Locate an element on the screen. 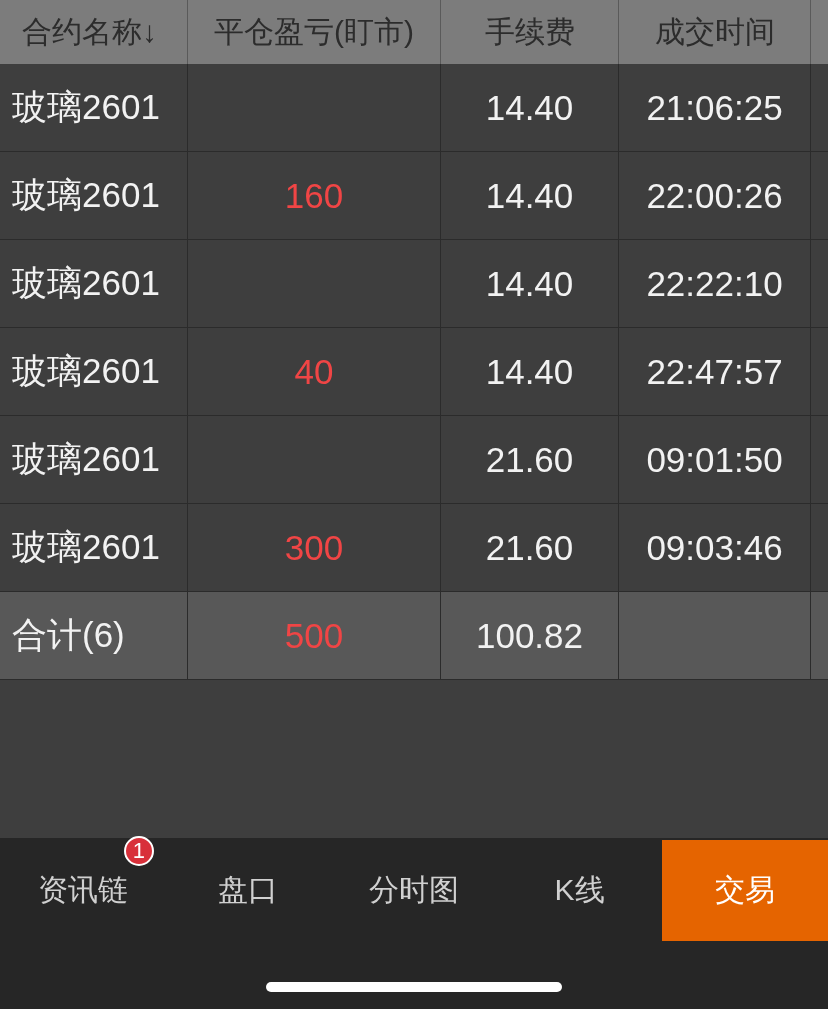 This screenshot has height=1009, width=828. tab: K线 is located at coordinates (579, 890).